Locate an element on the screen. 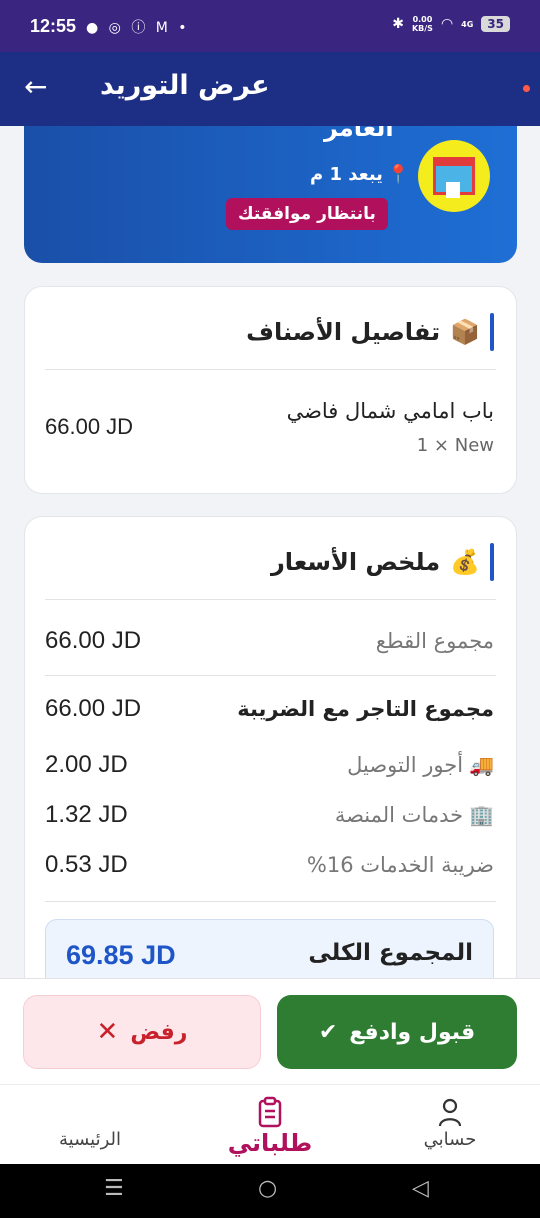  network-speed: 0.00 KB/S is located at coordinates (422, 24).